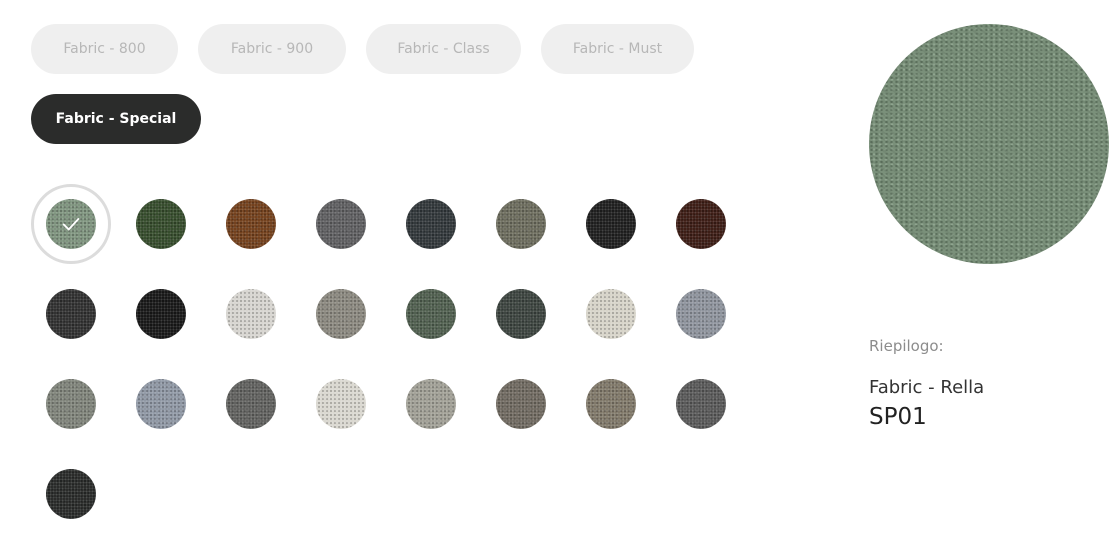 This screenshot has width=1116, height=545. I want to click on summary-fabric-name: Fabric - Rella, so click(927, 387).